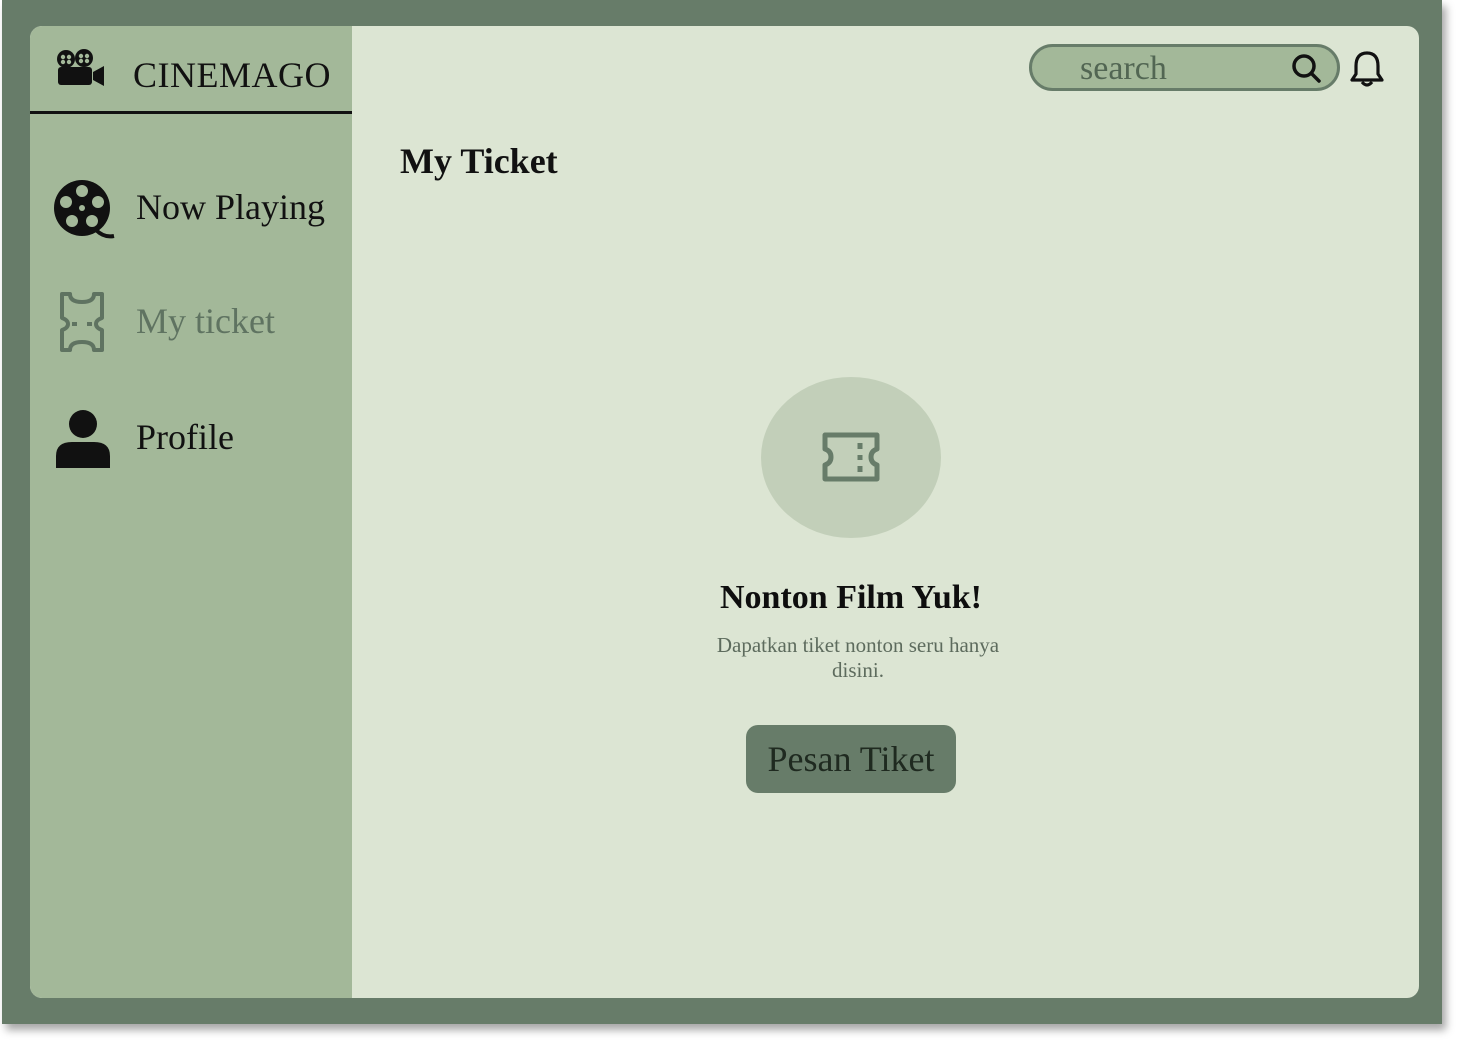  I want to click on movie-camera-icon, so click(80, 67).